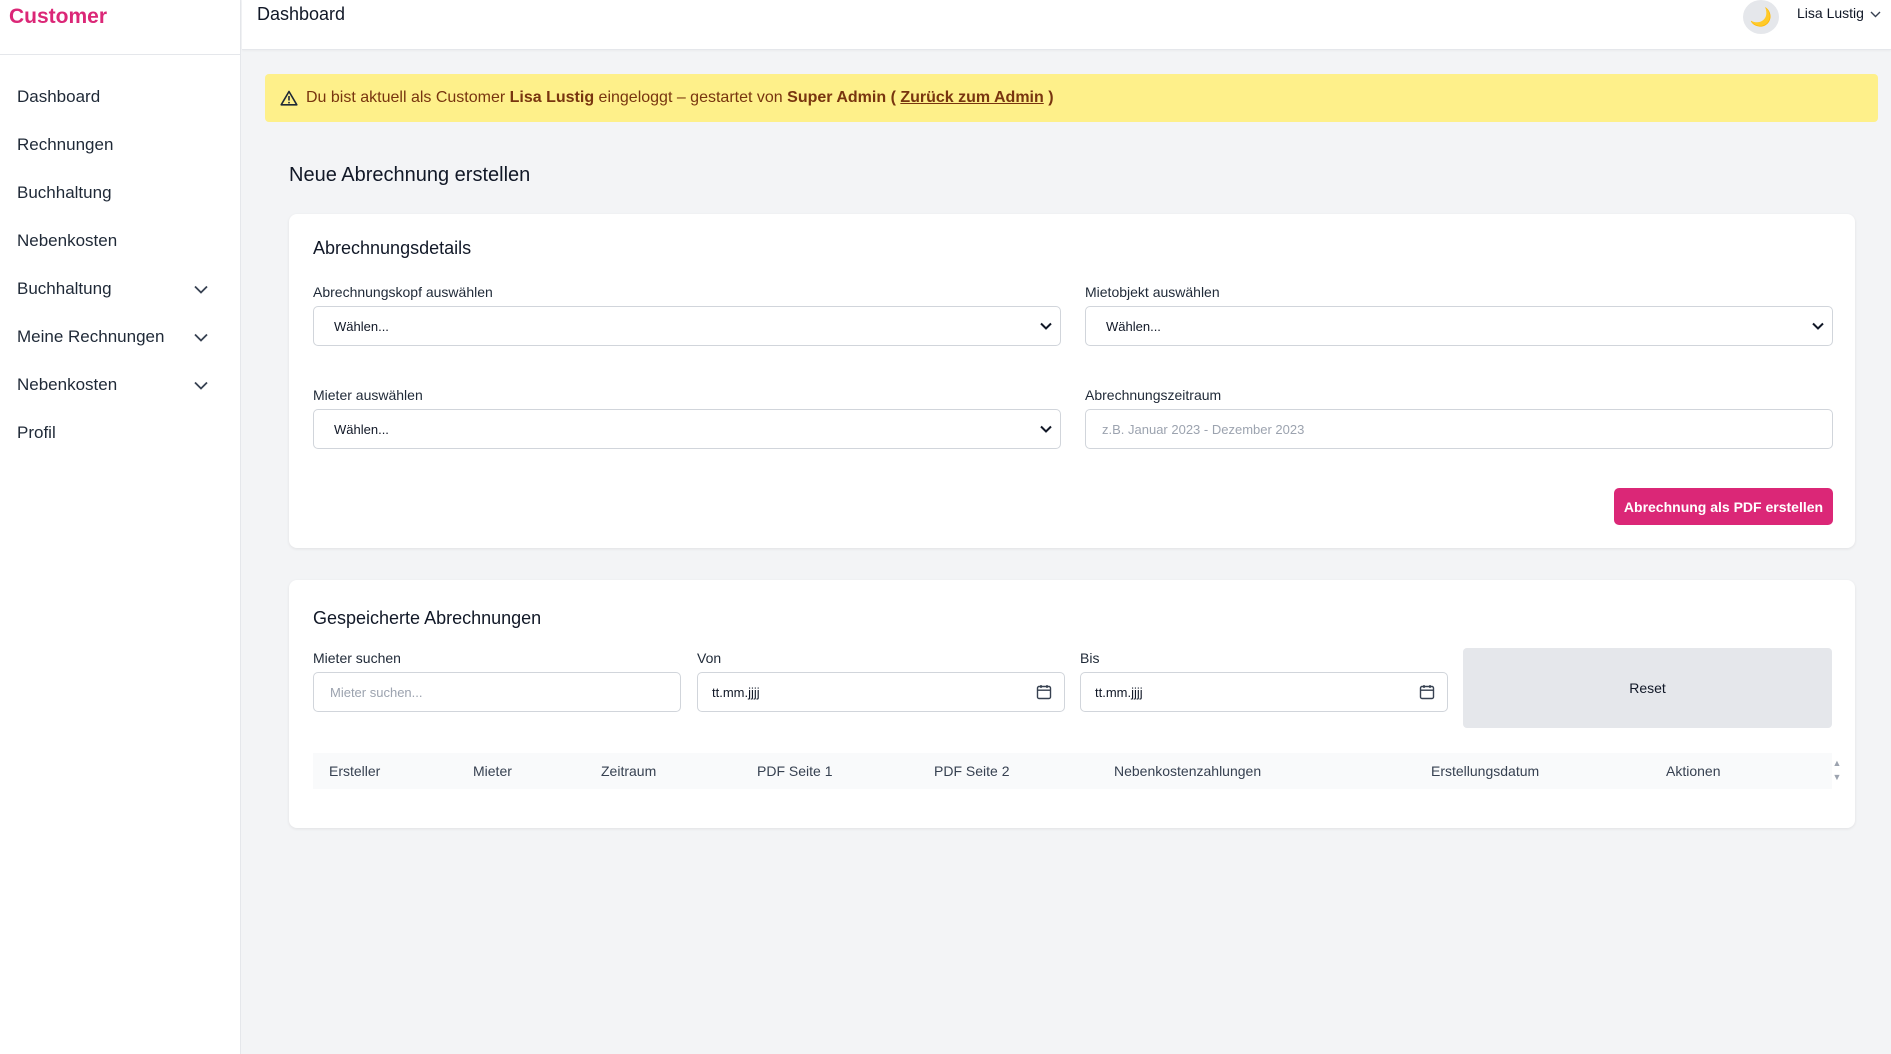 The image size is (1891, 1054). I want to click on moon-icon: 🌙, so click(1761, 16).